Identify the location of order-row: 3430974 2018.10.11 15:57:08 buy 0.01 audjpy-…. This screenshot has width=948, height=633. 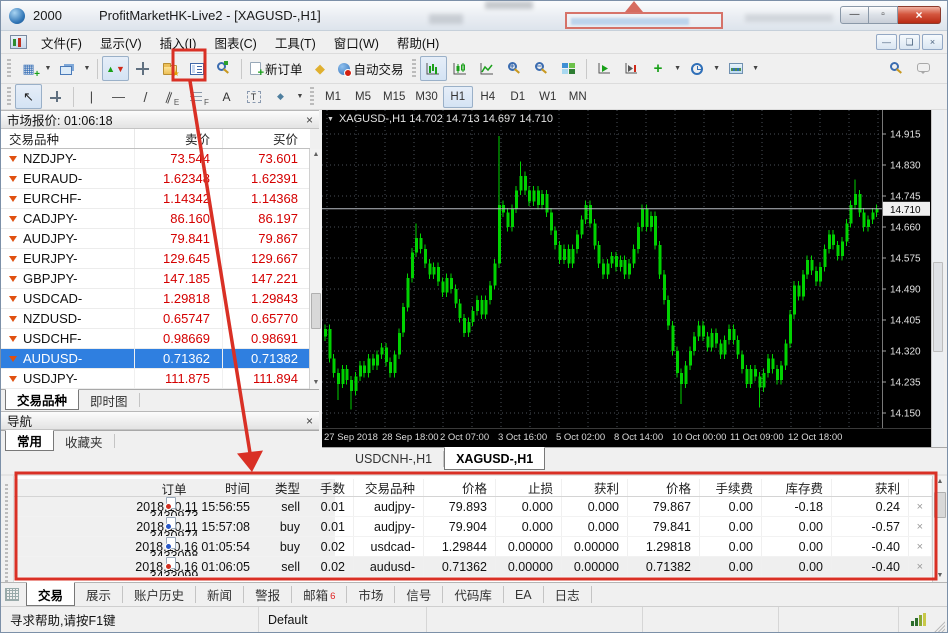
(473, 527).